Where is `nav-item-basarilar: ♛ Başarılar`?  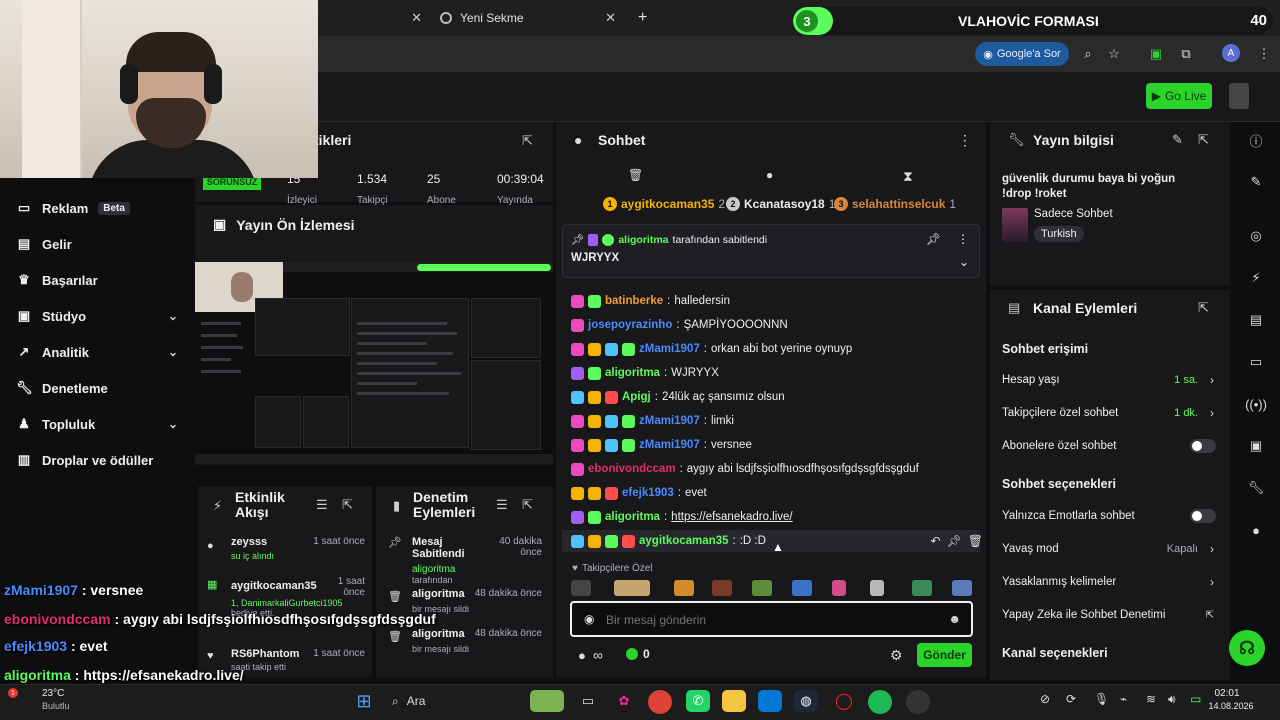 nav-item-basarilar: ♛ Başarılar is located at coordinates (97, 280).